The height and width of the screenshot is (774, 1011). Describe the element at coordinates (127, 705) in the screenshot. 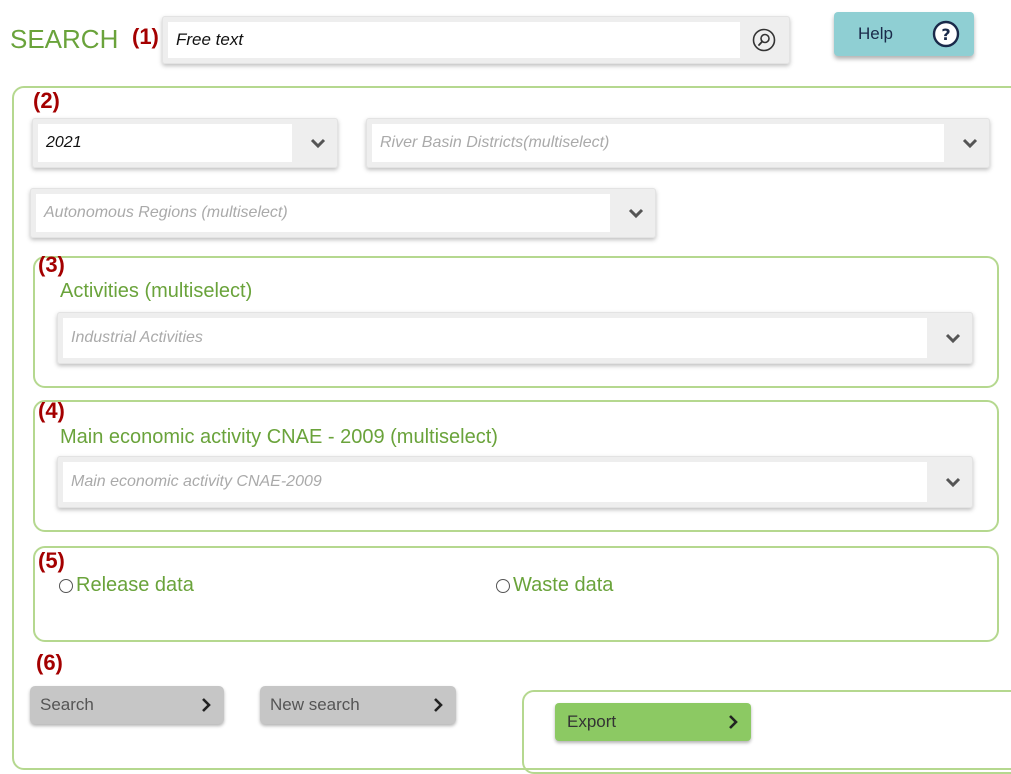

I see `search-button: Search` at that location.